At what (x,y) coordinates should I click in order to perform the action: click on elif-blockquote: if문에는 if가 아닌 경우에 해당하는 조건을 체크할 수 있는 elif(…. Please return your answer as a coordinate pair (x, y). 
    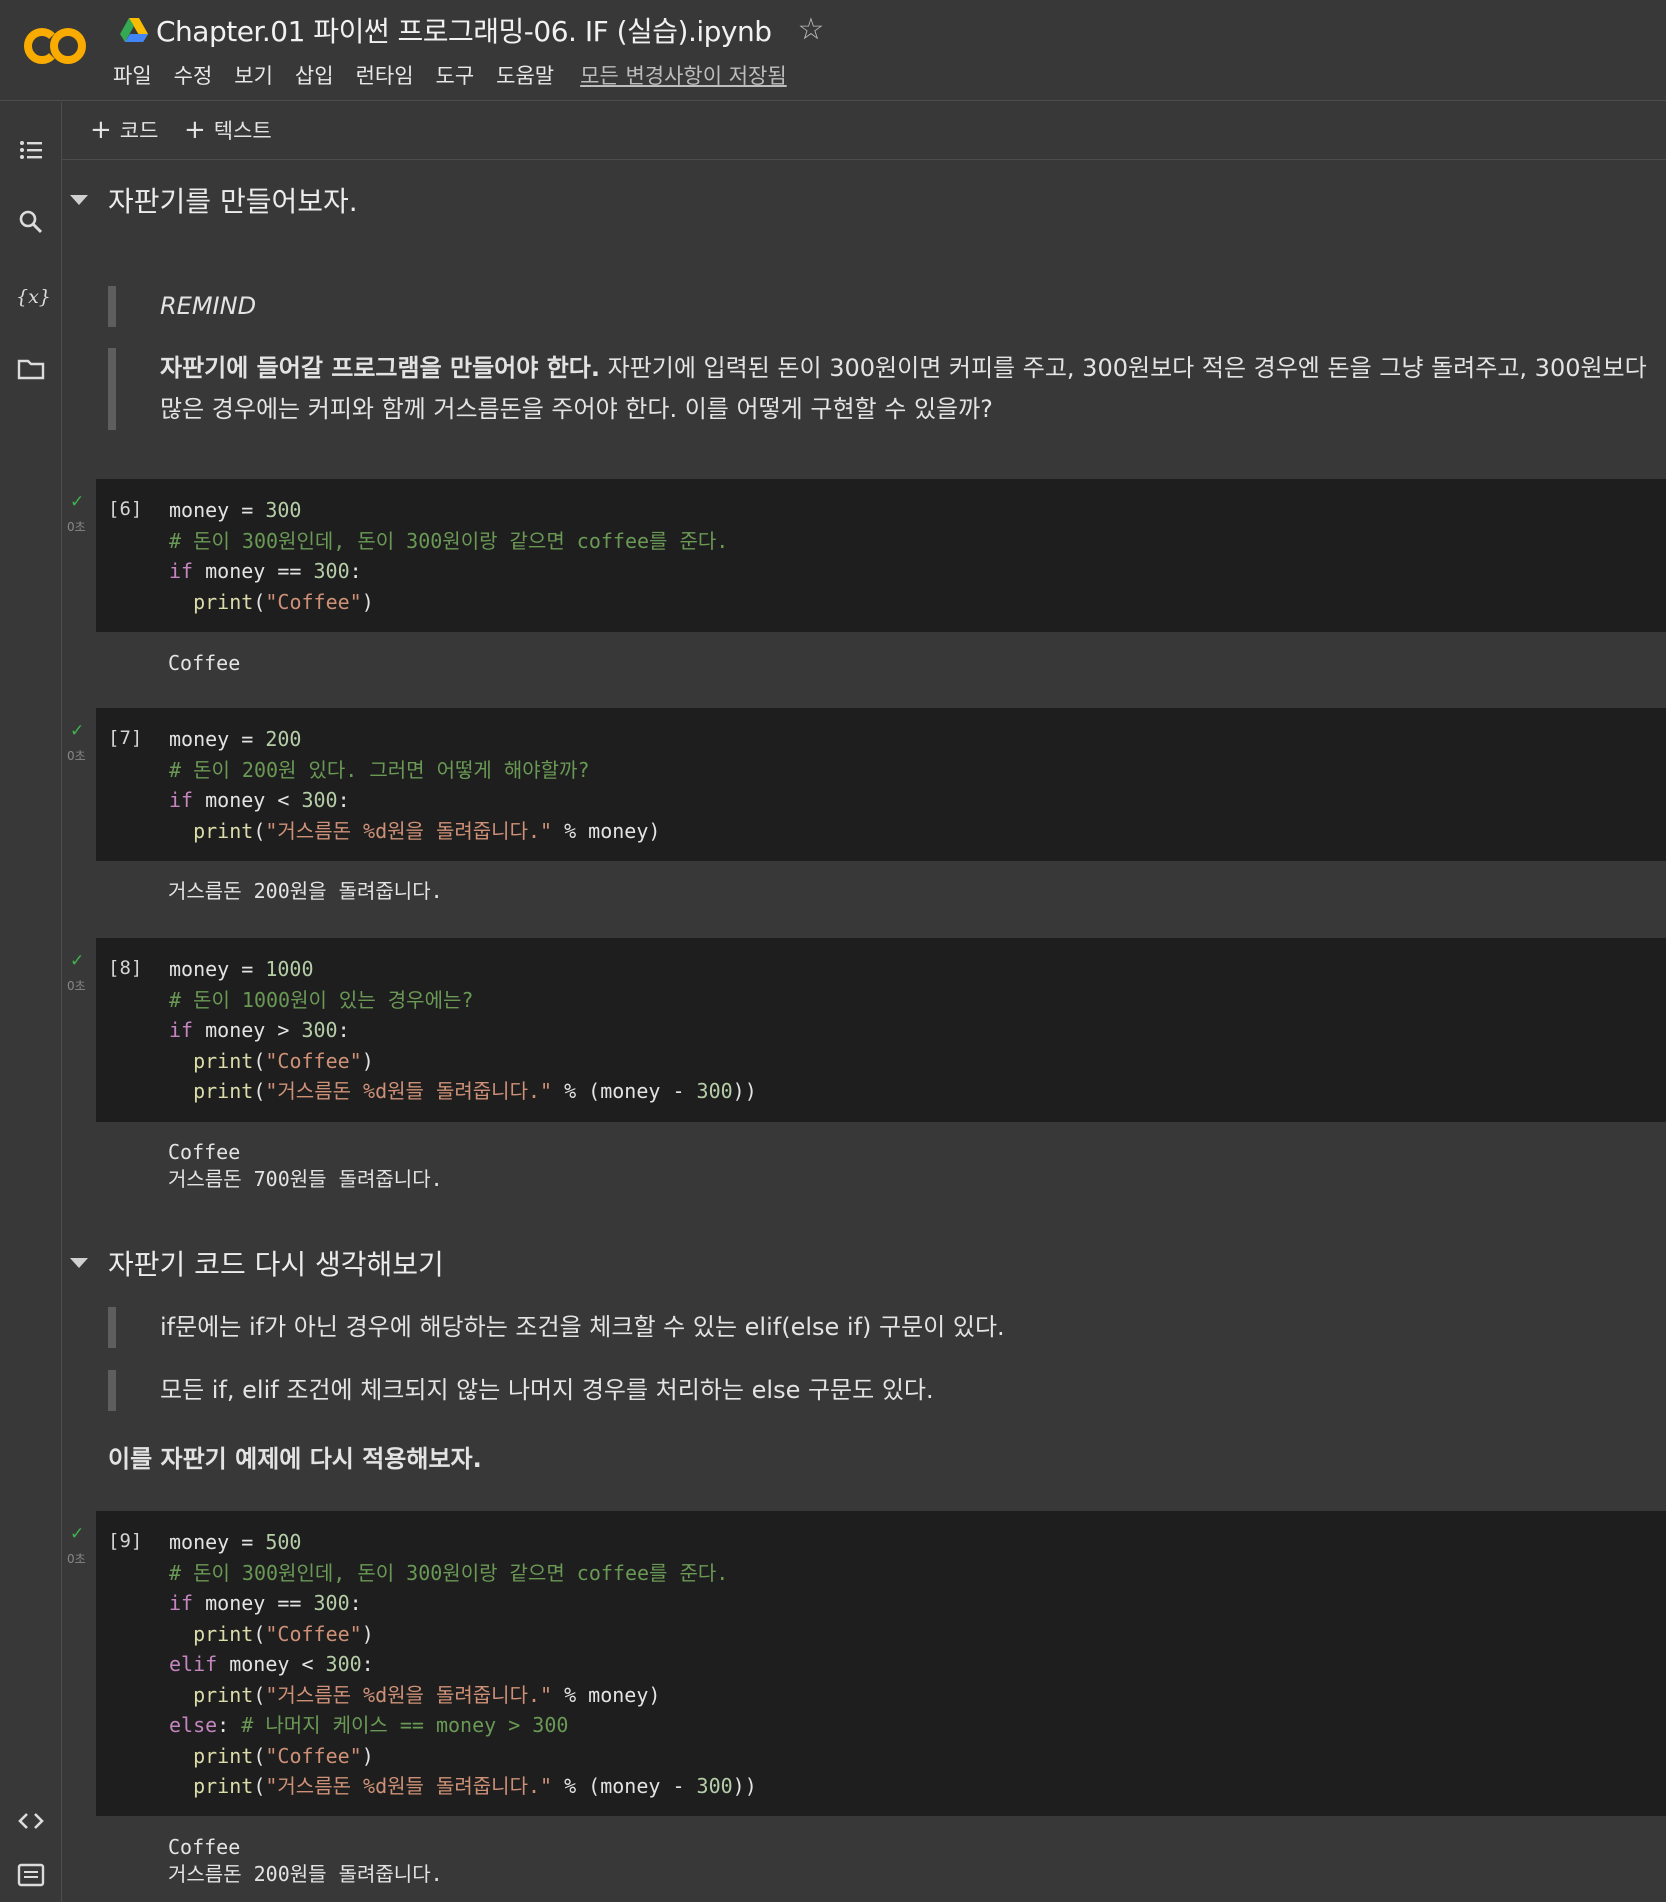
    Looking at the image, I should click on (556, 1327).